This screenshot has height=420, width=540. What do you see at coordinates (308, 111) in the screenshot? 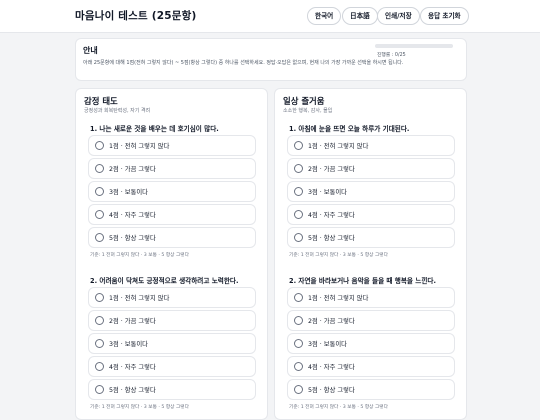
I see `section-subtitle: 소소한 행복, 감사, 몰입` at bounding box center [308, 111].